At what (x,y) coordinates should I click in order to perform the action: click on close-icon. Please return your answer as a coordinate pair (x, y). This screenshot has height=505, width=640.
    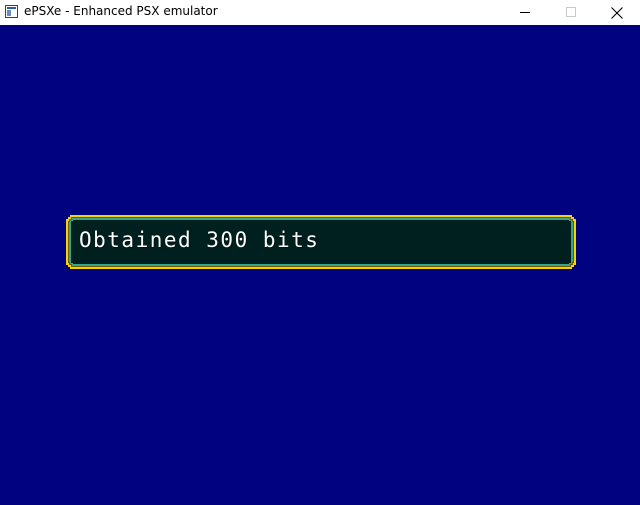
    Looking at the image, I should click on (617, 12).